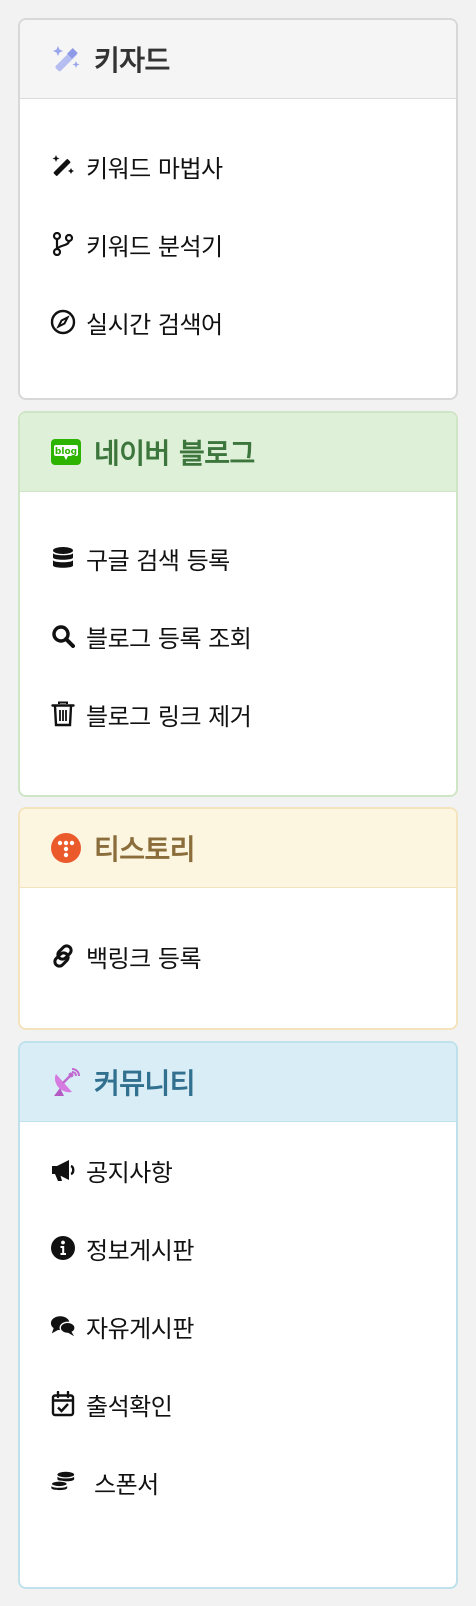  I want to click on comments-icon, so click(63, 1326).